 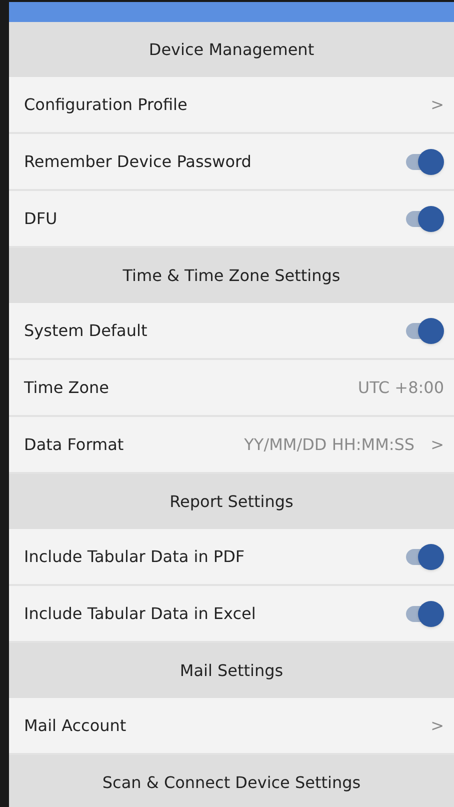 I want to click on section-title: Time & Time Zone Settings, so click(x=231, y=275).